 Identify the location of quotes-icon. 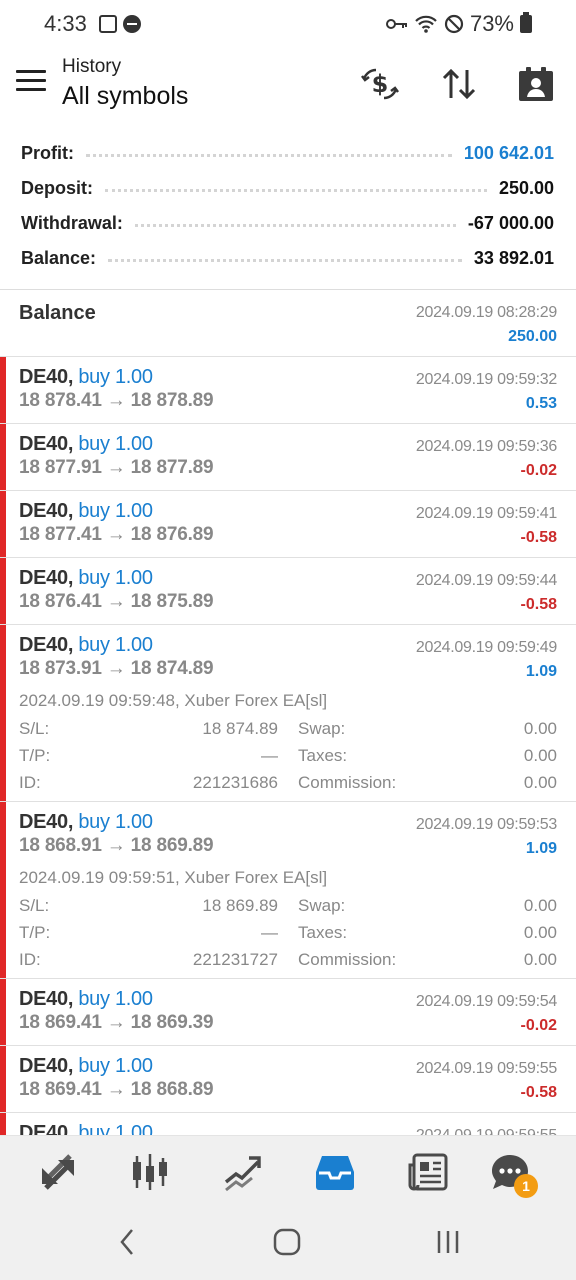
(58, 1172).